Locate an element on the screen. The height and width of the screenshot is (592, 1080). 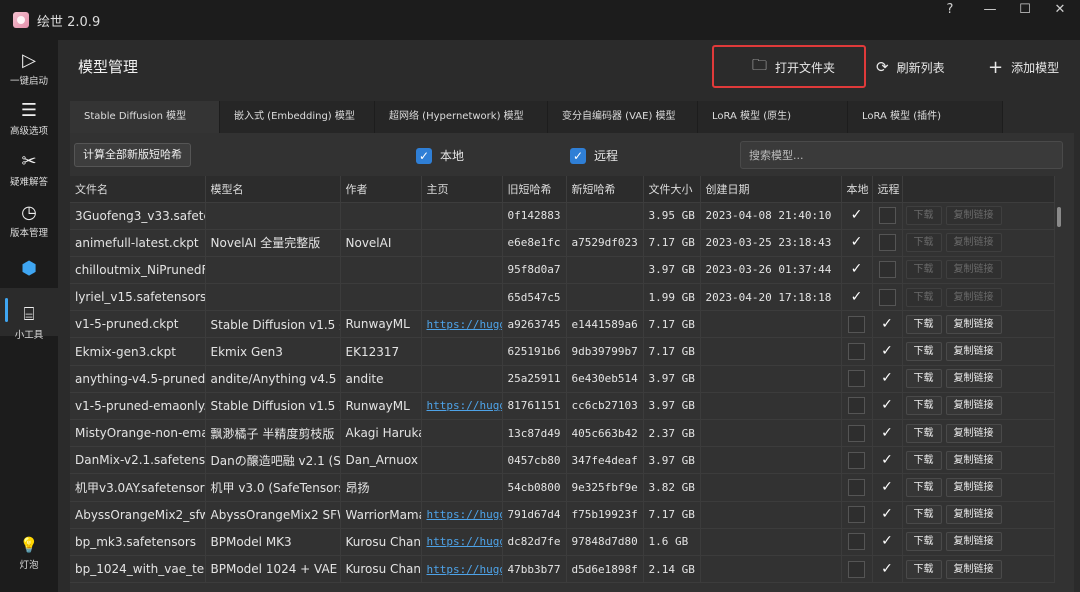
tab-vae: 变分自编码器 (VAE) 模型 is located at coordinates (623, 117).